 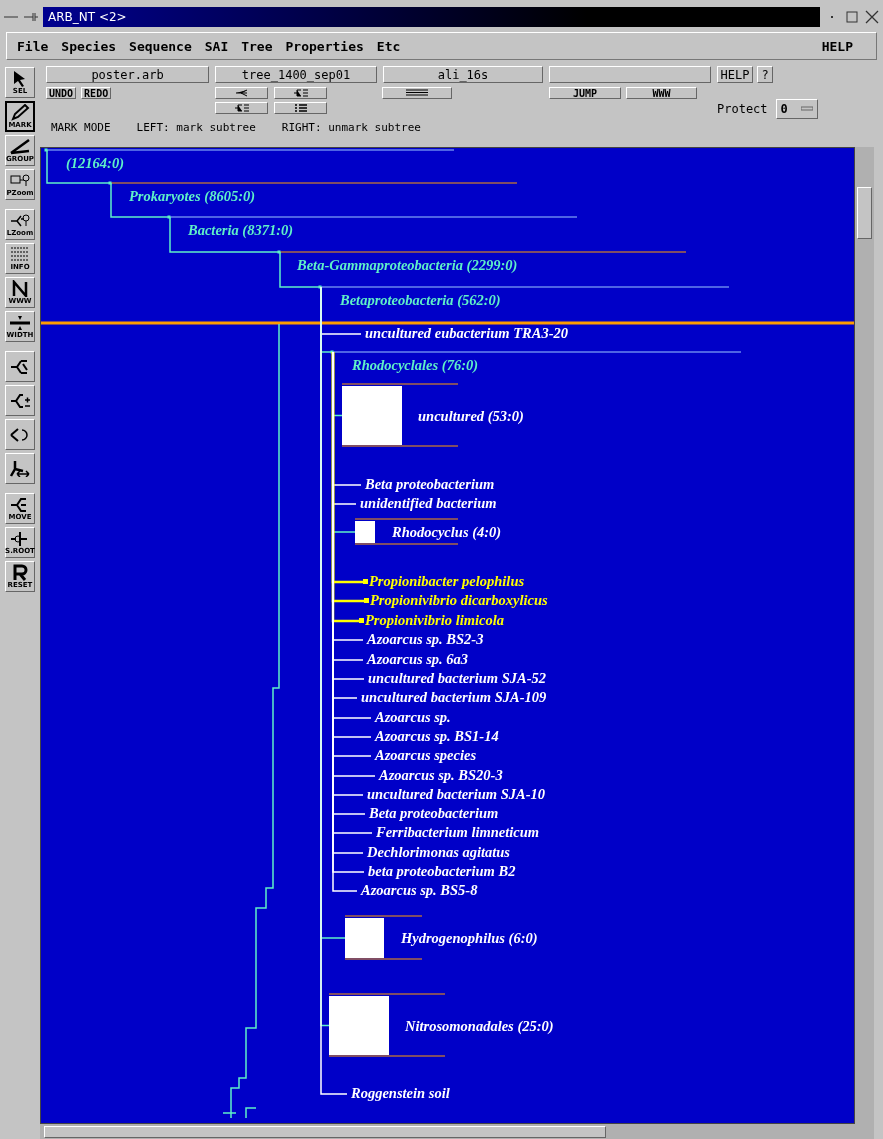 I want to click on taxon-label: Roggenstein soil, so click(x=400, y=1093).